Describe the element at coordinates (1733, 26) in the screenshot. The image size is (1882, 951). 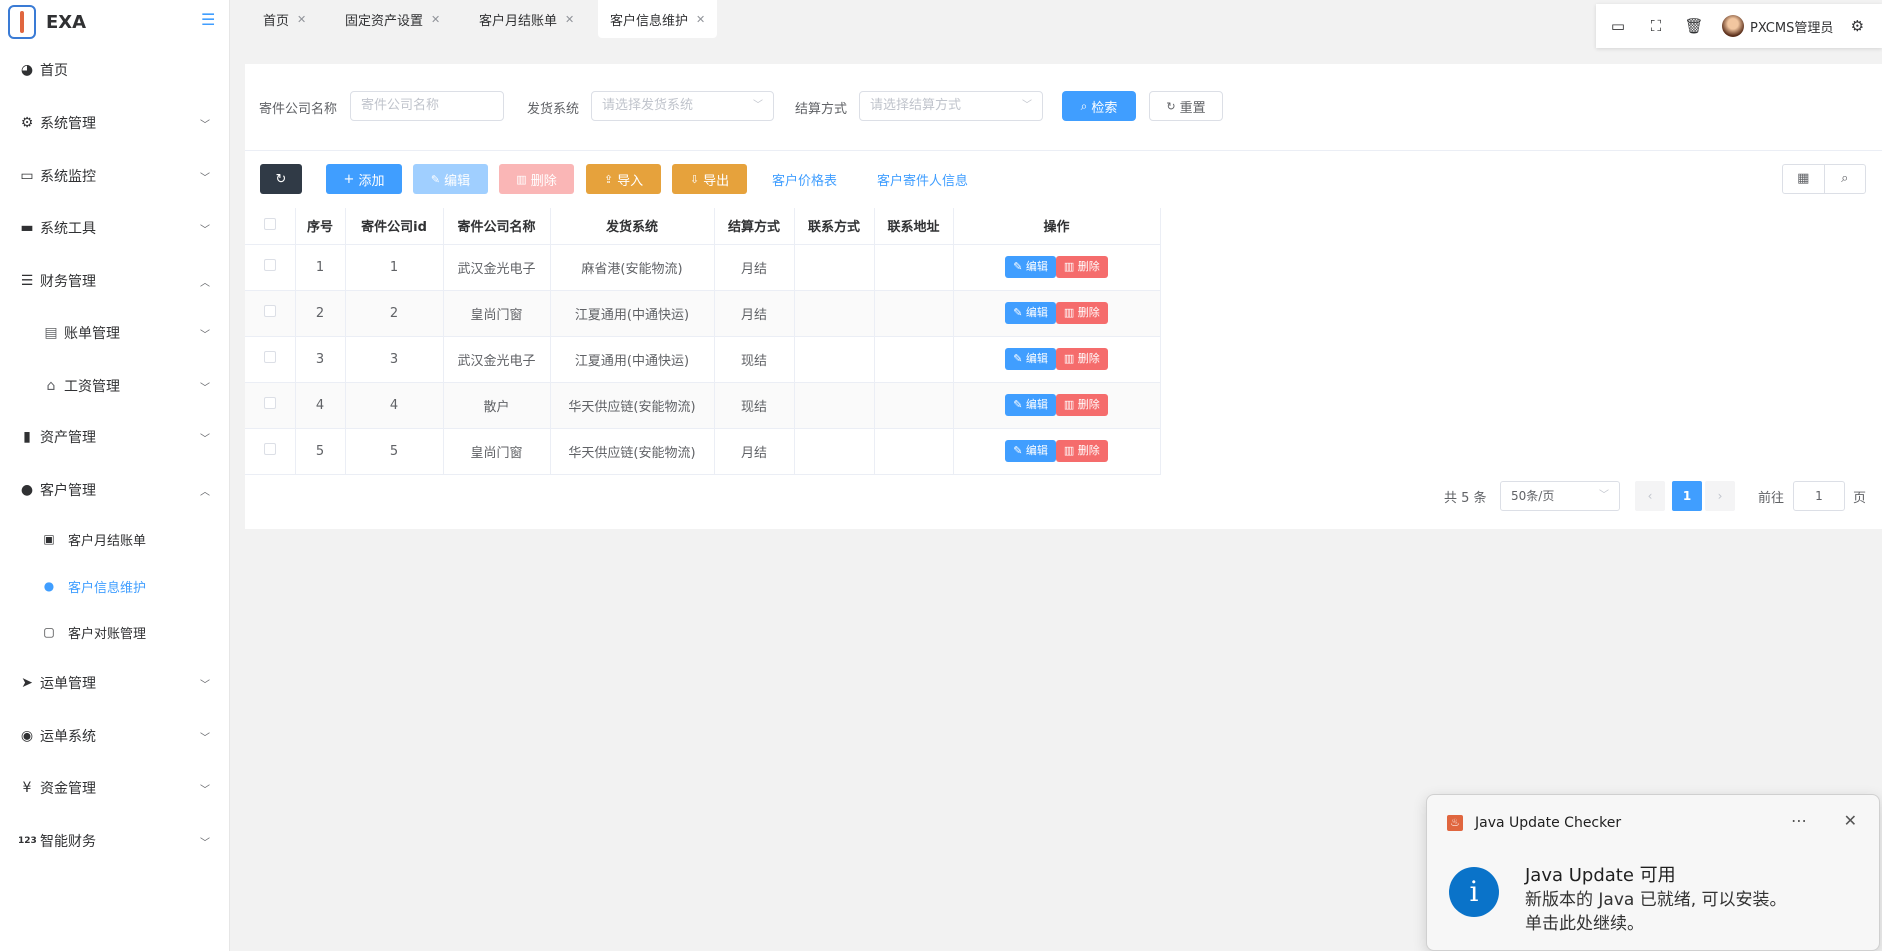
I see `avatar` at that location.